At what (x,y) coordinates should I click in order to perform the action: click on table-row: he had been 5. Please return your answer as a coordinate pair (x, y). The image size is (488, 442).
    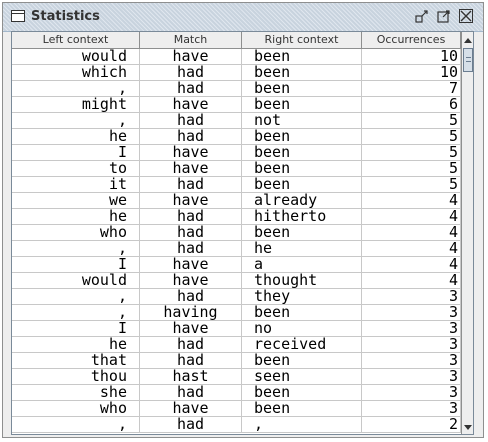
    Looking at the image, I should click on (236, 137).